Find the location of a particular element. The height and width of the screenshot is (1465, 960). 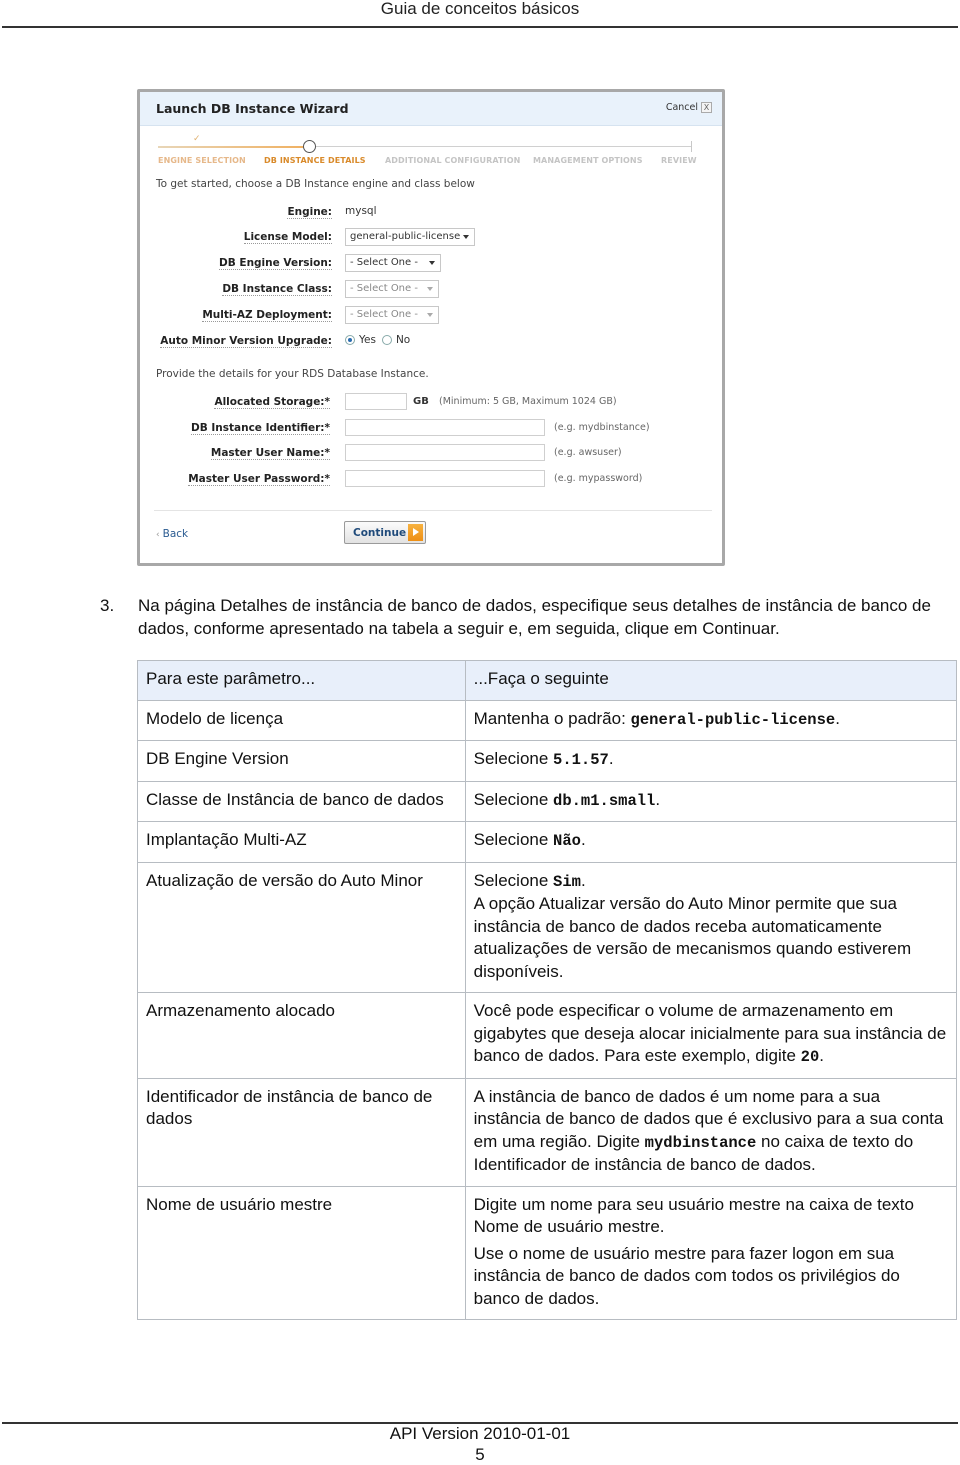

multi-az-row: Multi-AZ Deployment: - Select One - is located at coordinates (430, 316).